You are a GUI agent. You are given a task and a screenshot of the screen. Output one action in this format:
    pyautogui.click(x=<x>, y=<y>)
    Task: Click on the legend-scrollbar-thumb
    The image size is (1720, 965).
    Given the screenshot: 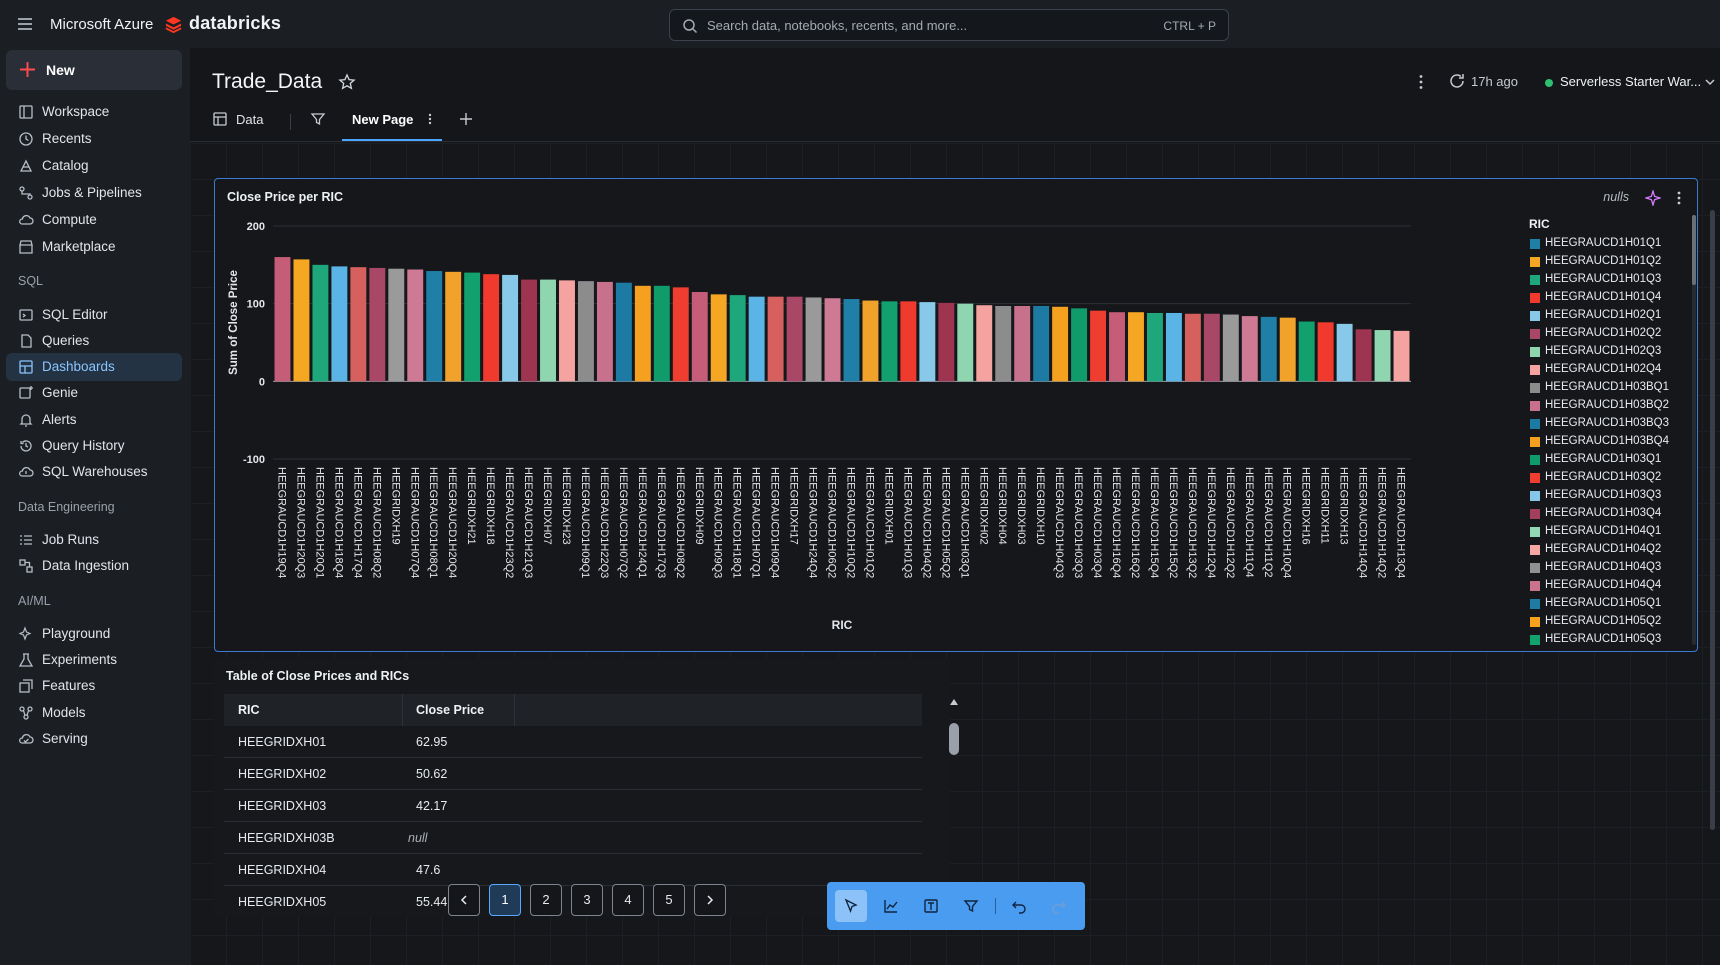 What is the action you would take?
    pyautogui.click(x=1694, y=250)
    